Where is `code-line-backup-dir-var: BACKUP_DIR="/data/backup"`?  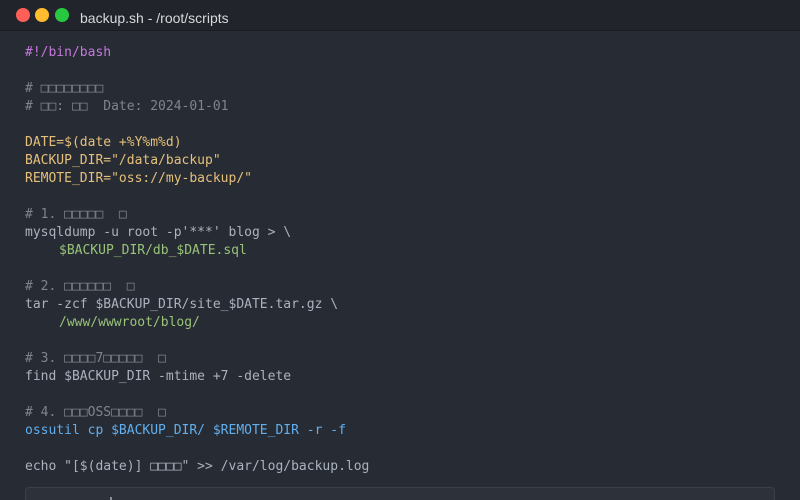
code-line-backup-dir-var: BACKUP_DIR="/data/backup" is located at coordinates (123, 160).